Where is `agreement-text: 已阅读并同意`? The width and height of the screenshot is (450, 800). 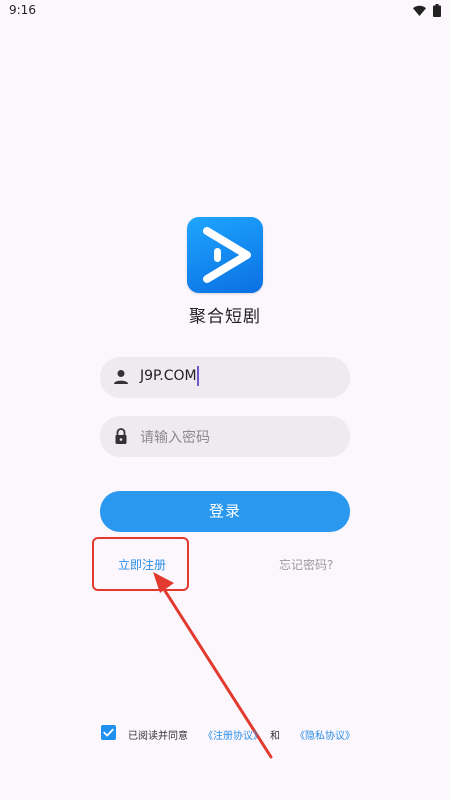 agreement-text: 已阅读并同意 is located at coordinates (158, 736).